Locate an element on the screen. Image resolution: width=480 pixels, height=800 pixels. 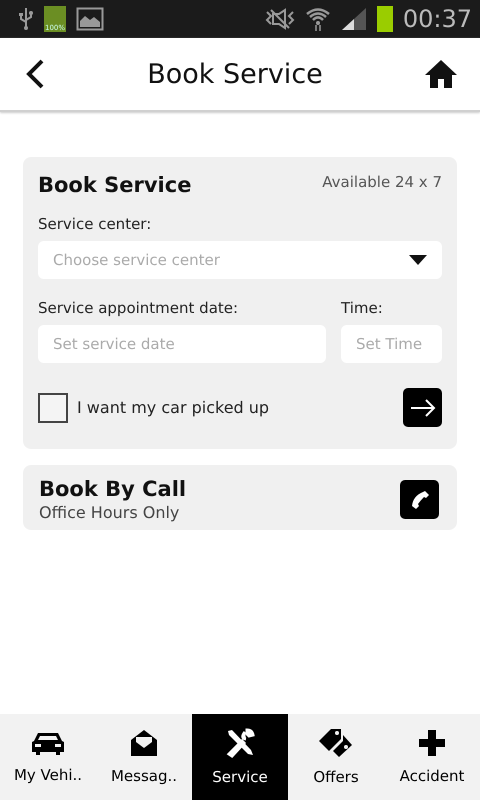
checkbox-label: I want my car picked up is located at coordinates (173, 407).